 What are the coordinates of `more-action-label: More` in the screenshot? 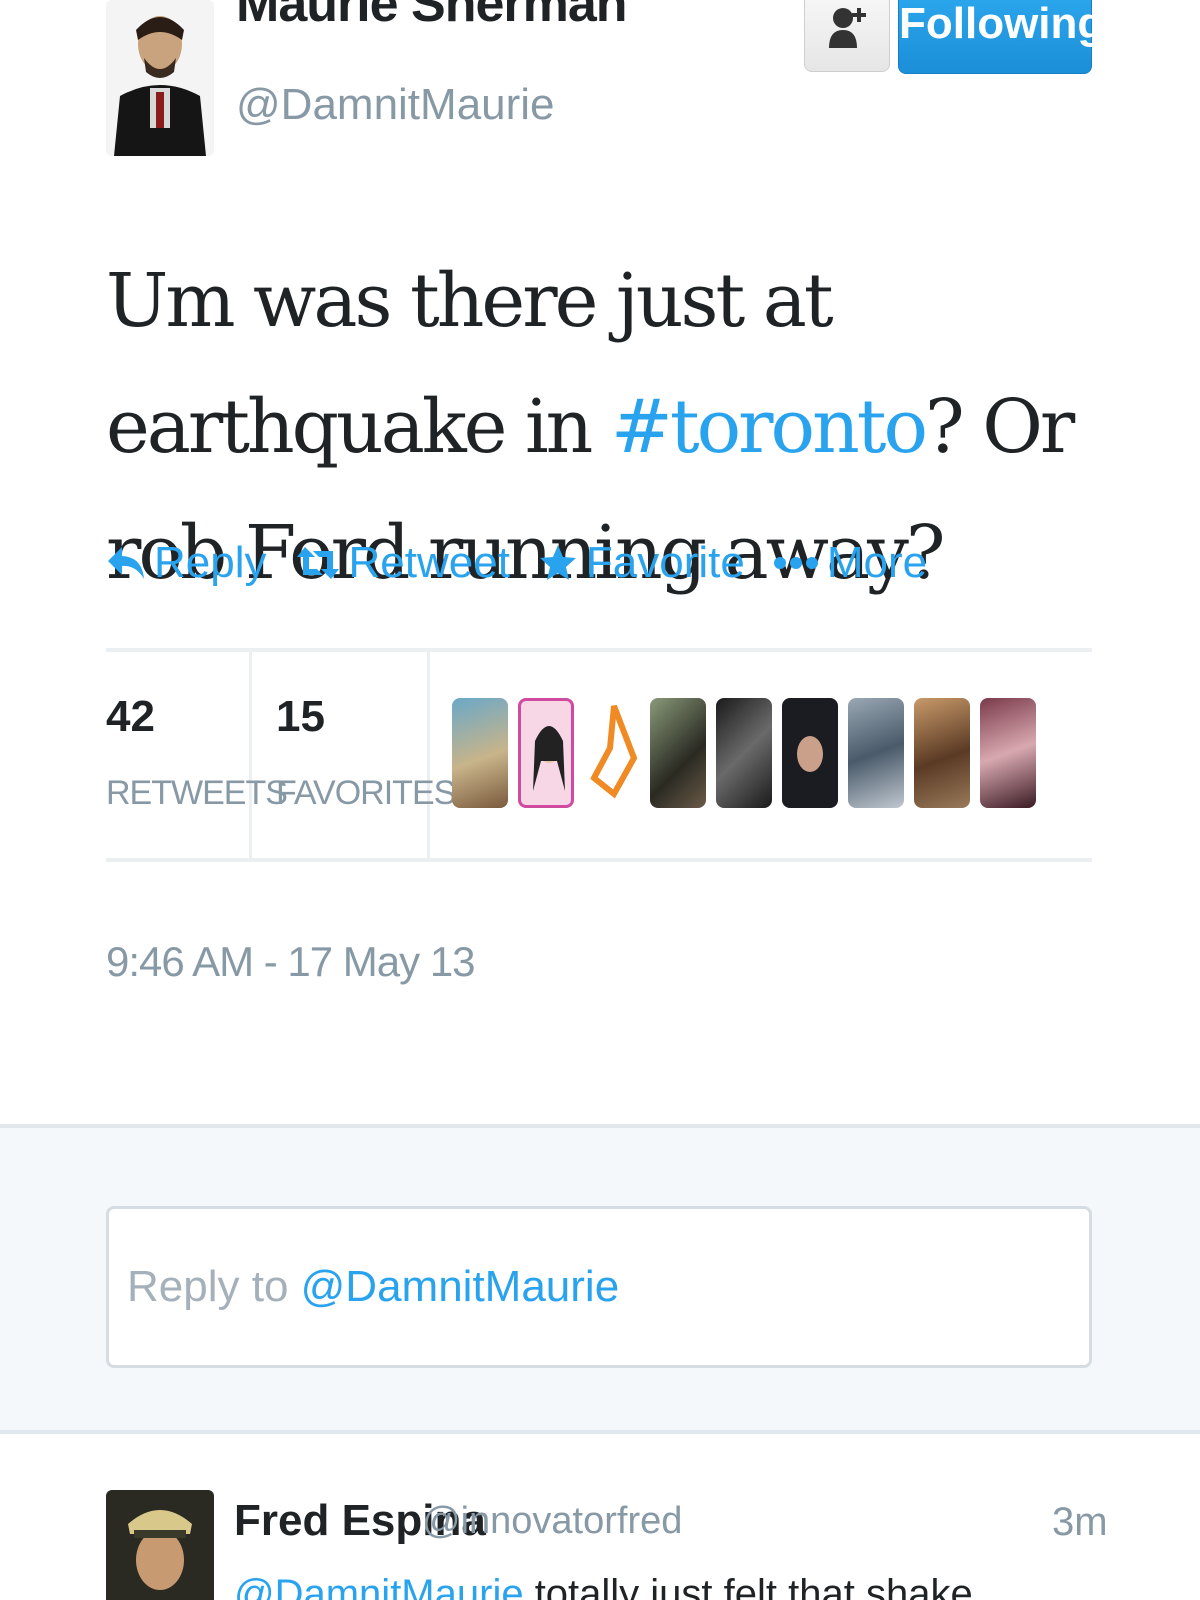 It's located at (877, 562).